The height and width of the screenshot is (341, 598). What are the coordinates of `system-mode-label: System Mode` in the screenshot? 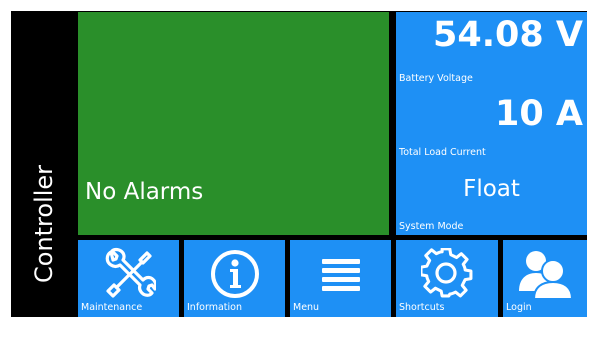 It's located at (431, 226).